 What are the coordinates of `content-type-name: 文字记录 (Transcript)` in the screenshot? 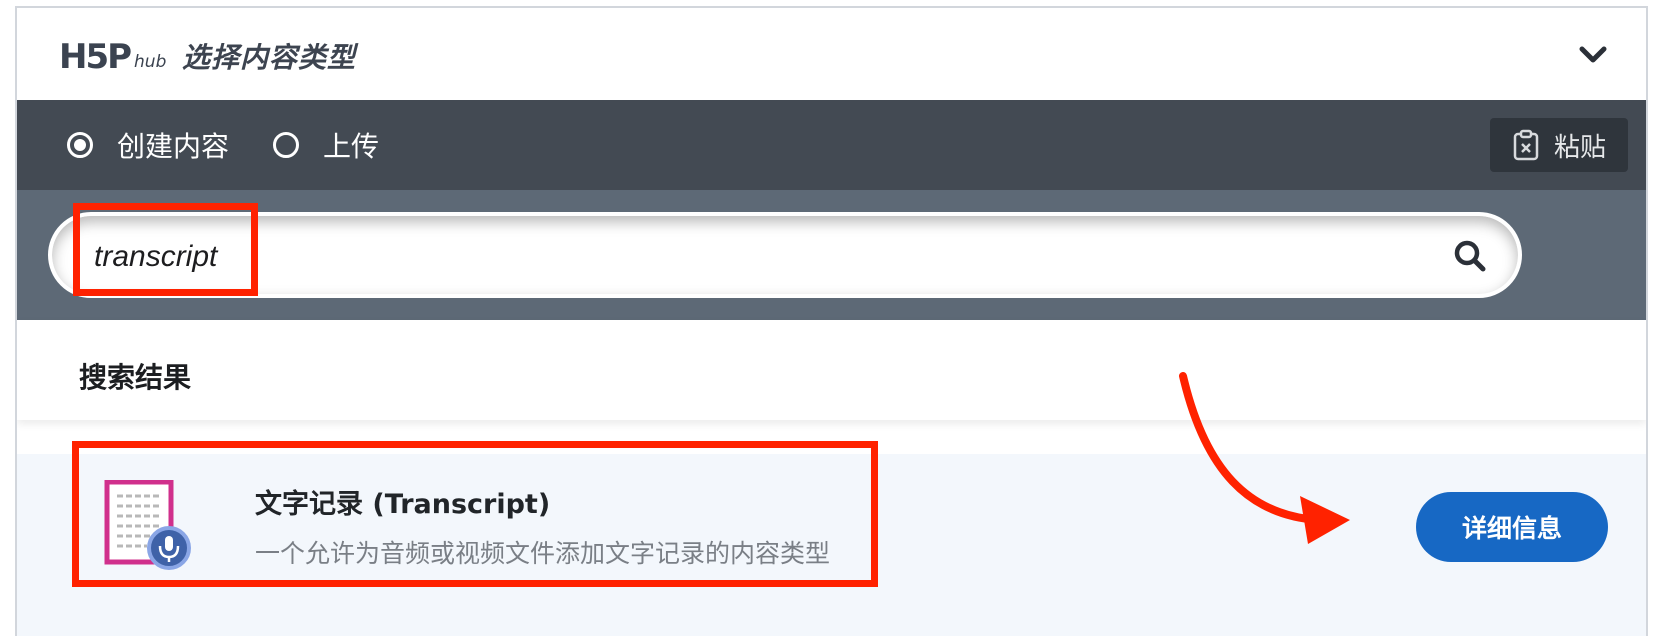 It's located at (402, 501).